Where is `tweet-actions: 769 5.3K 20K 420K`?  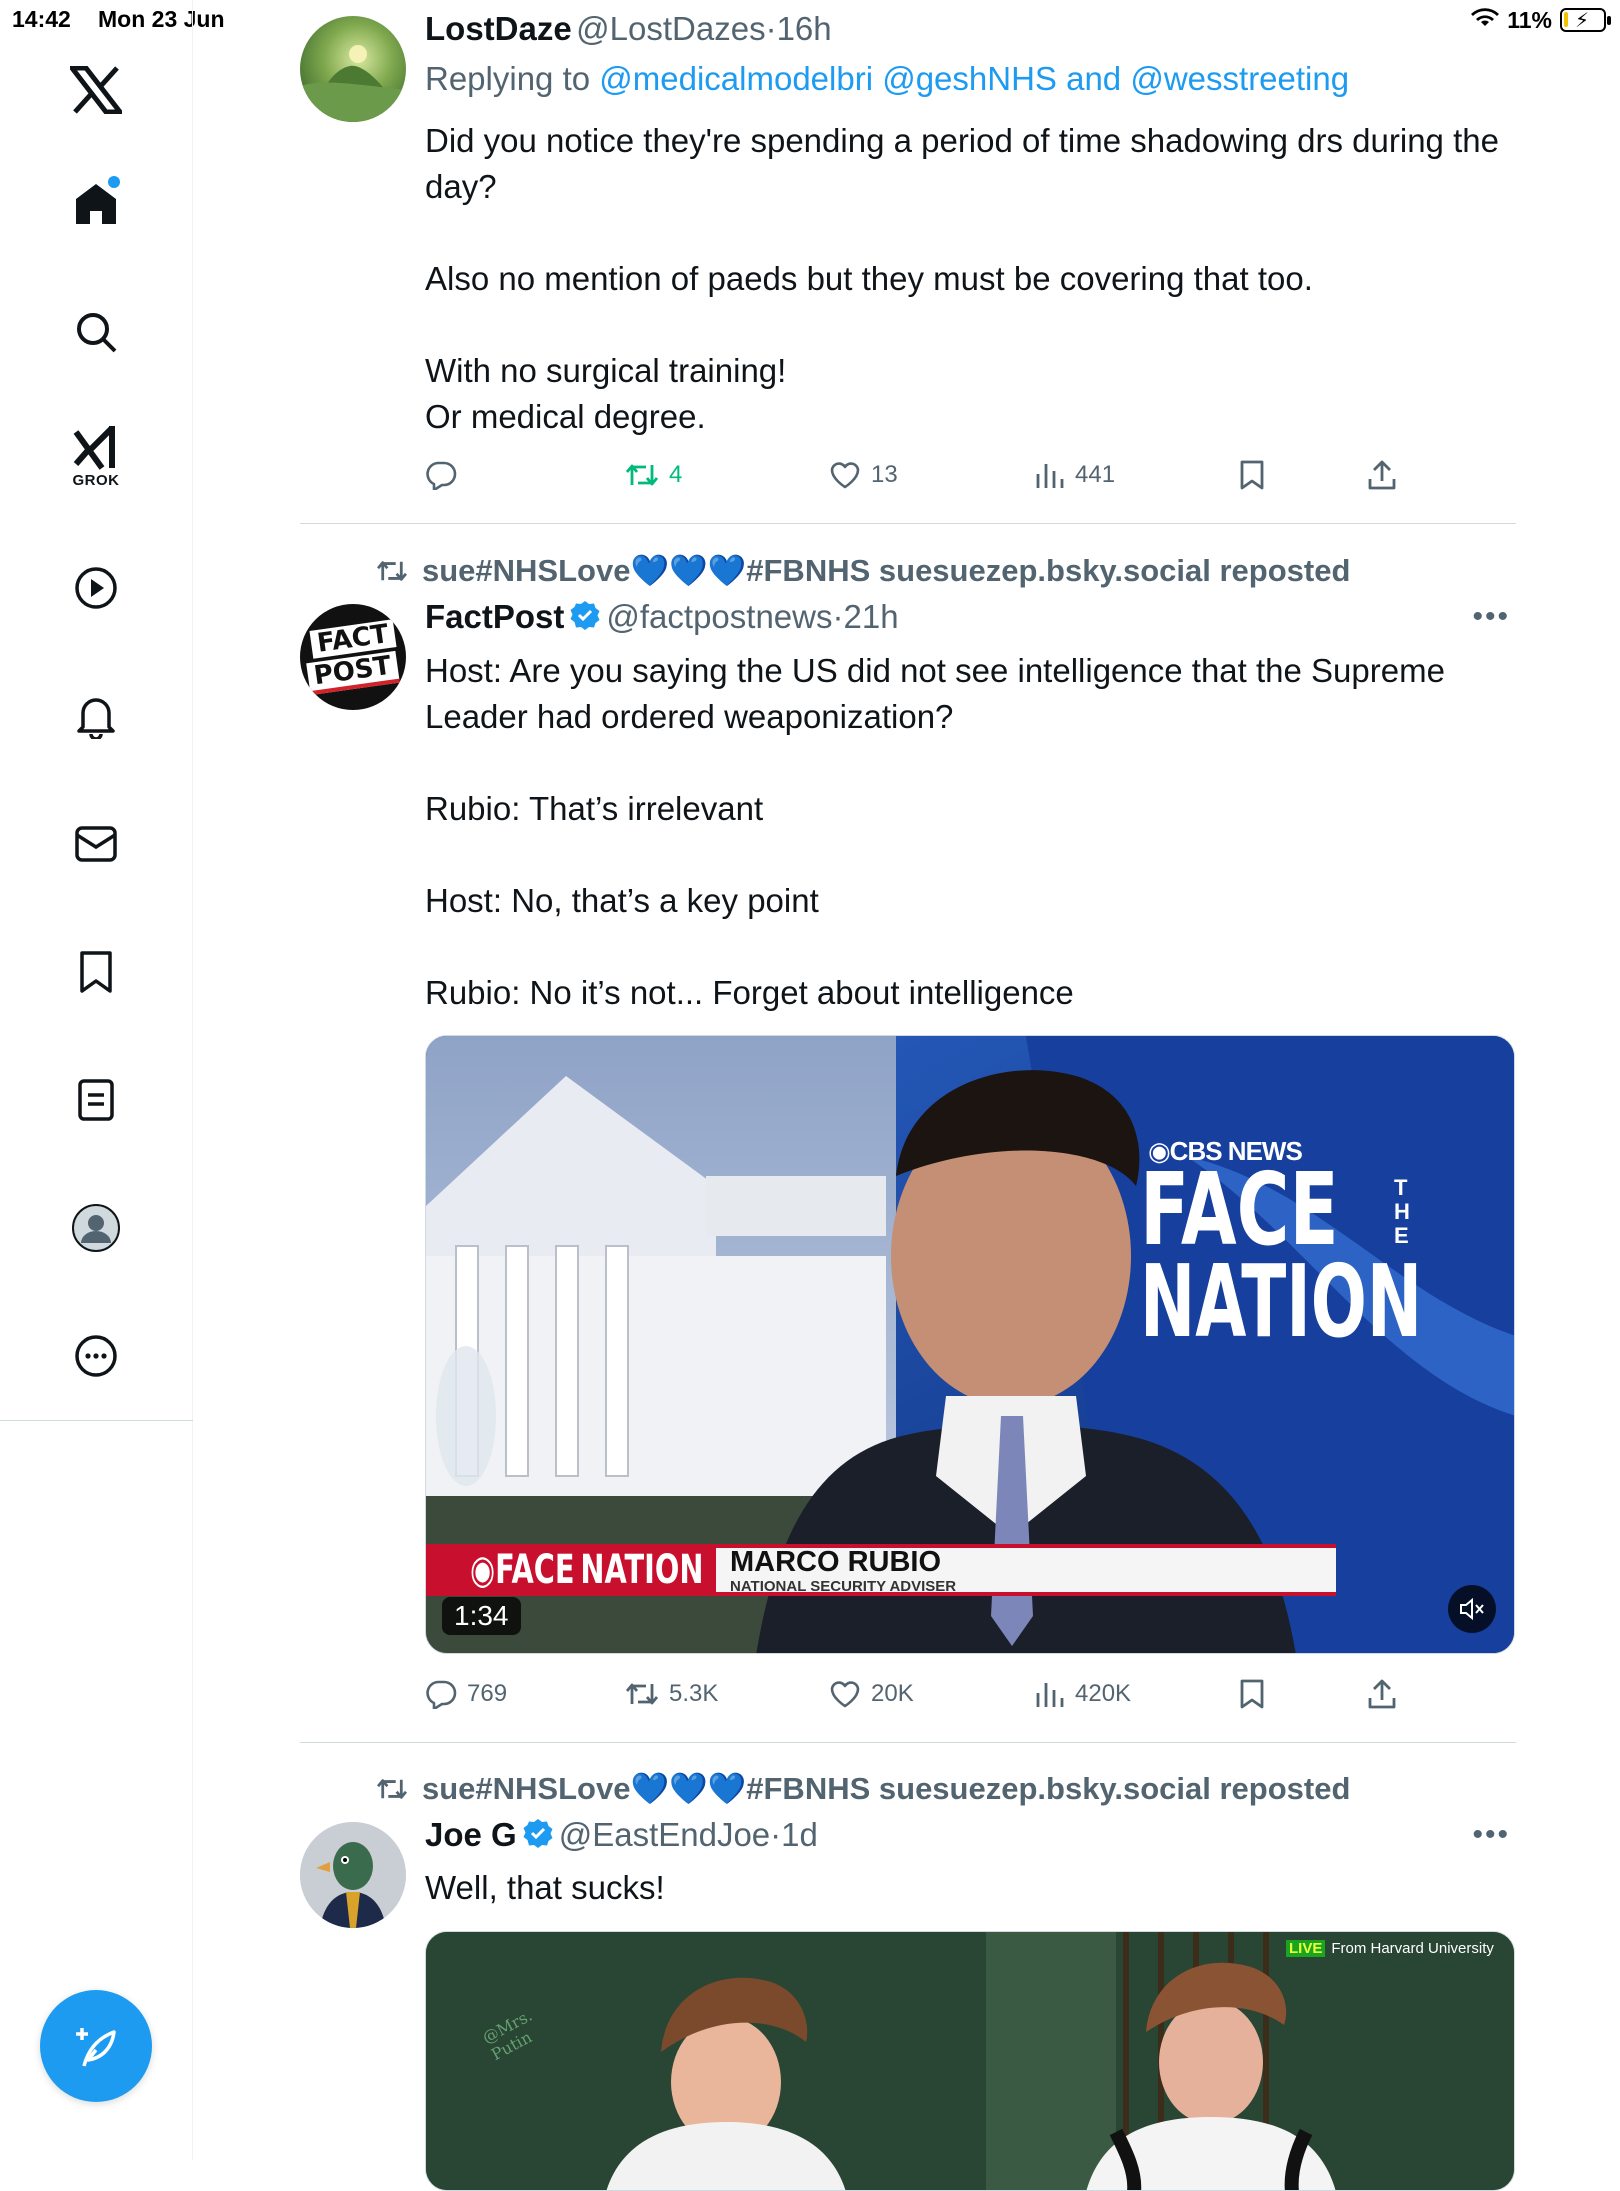
tweet-actions: 769 5.3K 20K 420K is located at coordinates (920, 1694).